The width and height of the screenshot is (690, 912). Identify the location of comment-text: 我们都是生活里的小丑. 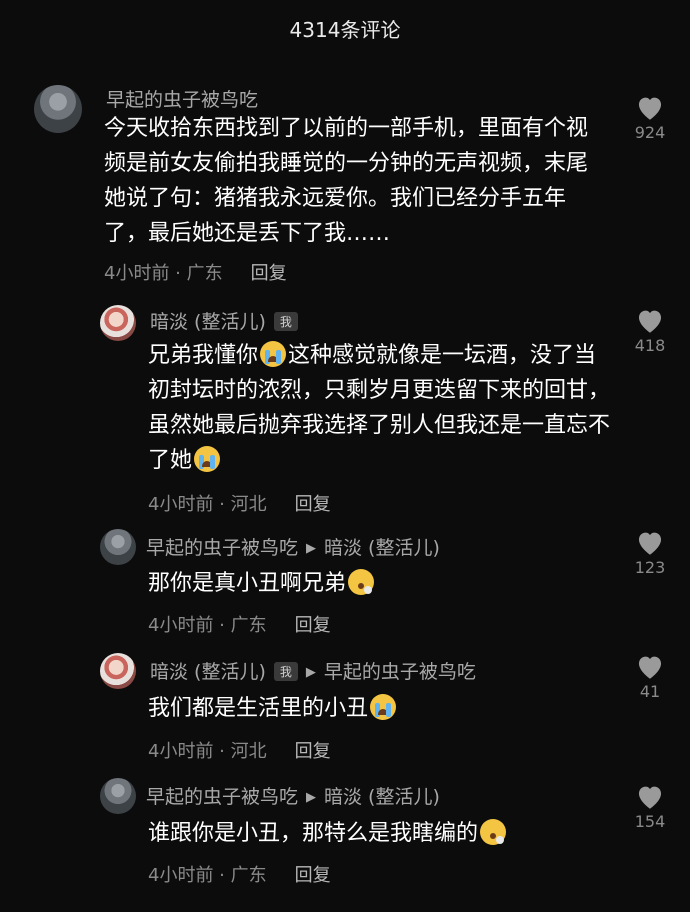
(383, 708).